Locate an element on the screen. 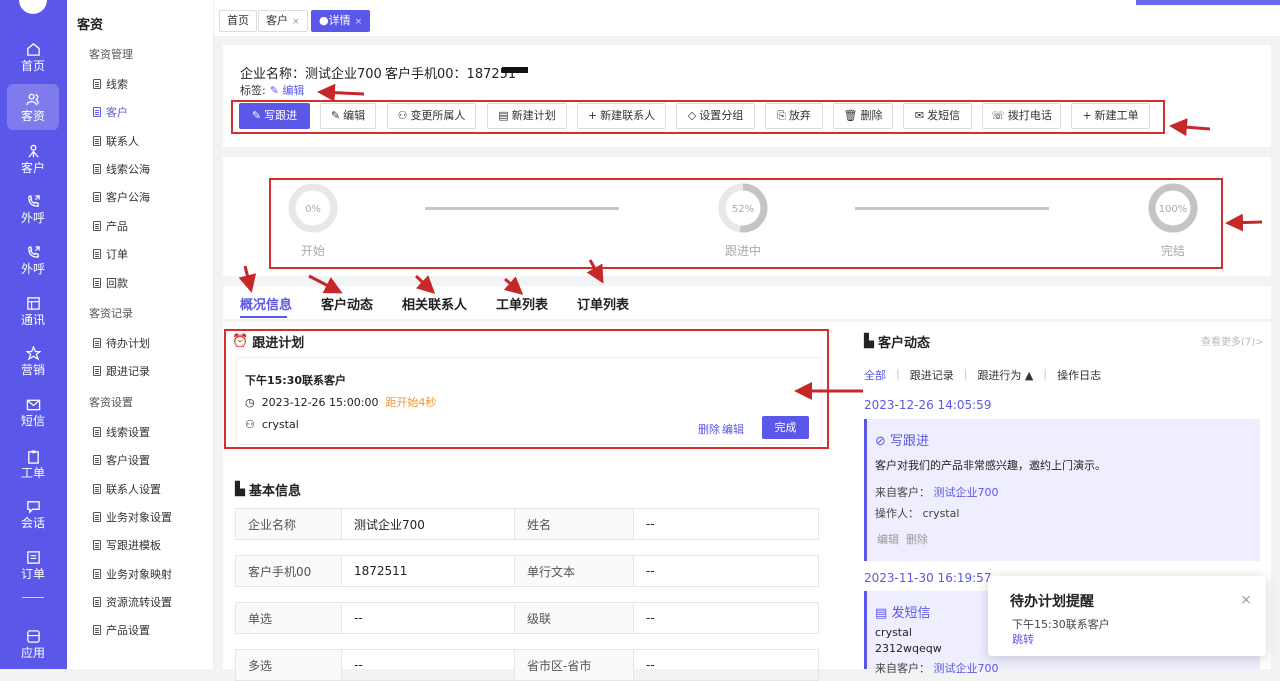  rail-item-label: 短信 is located at coordinates (32, 421).